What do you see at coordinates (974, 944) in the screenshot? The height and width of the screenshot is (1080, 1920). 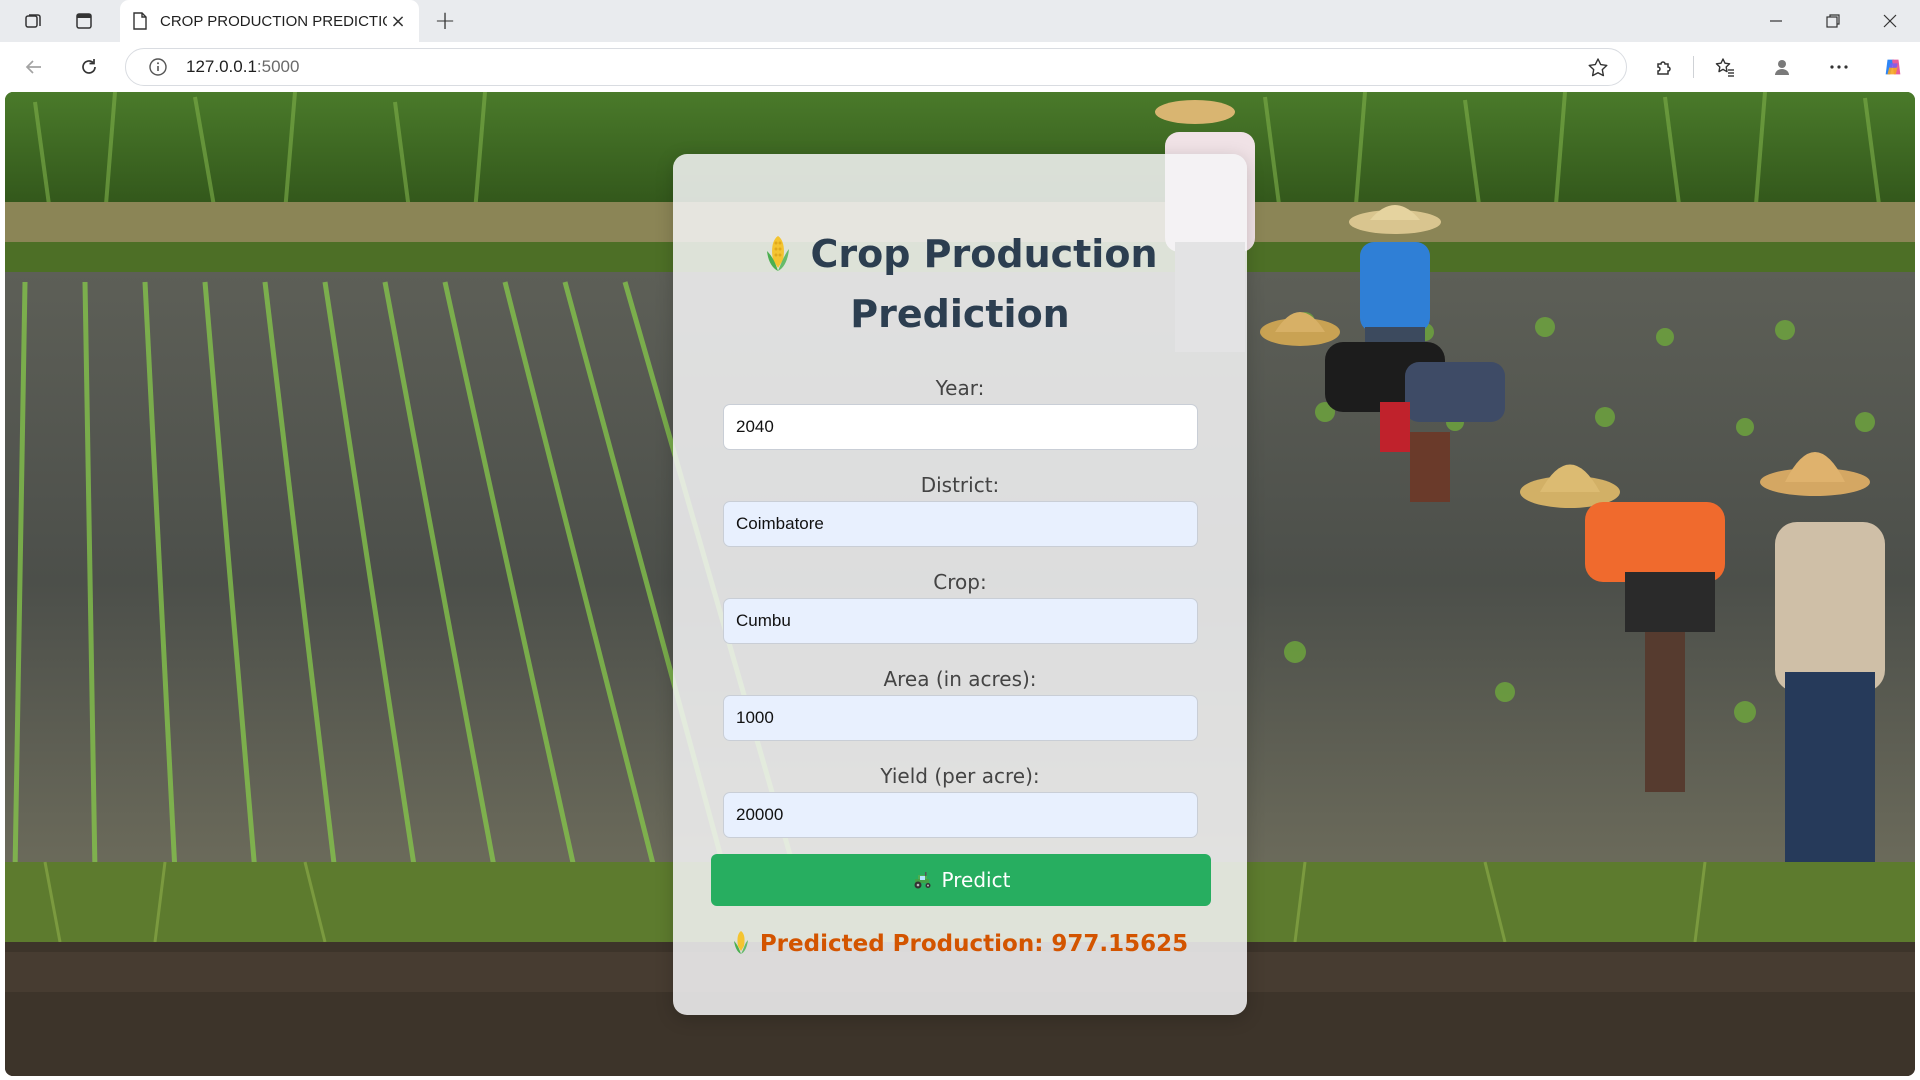 I see `prediction-result-text: Predicted Production: 977.15625` at bounding box center [974, 944].